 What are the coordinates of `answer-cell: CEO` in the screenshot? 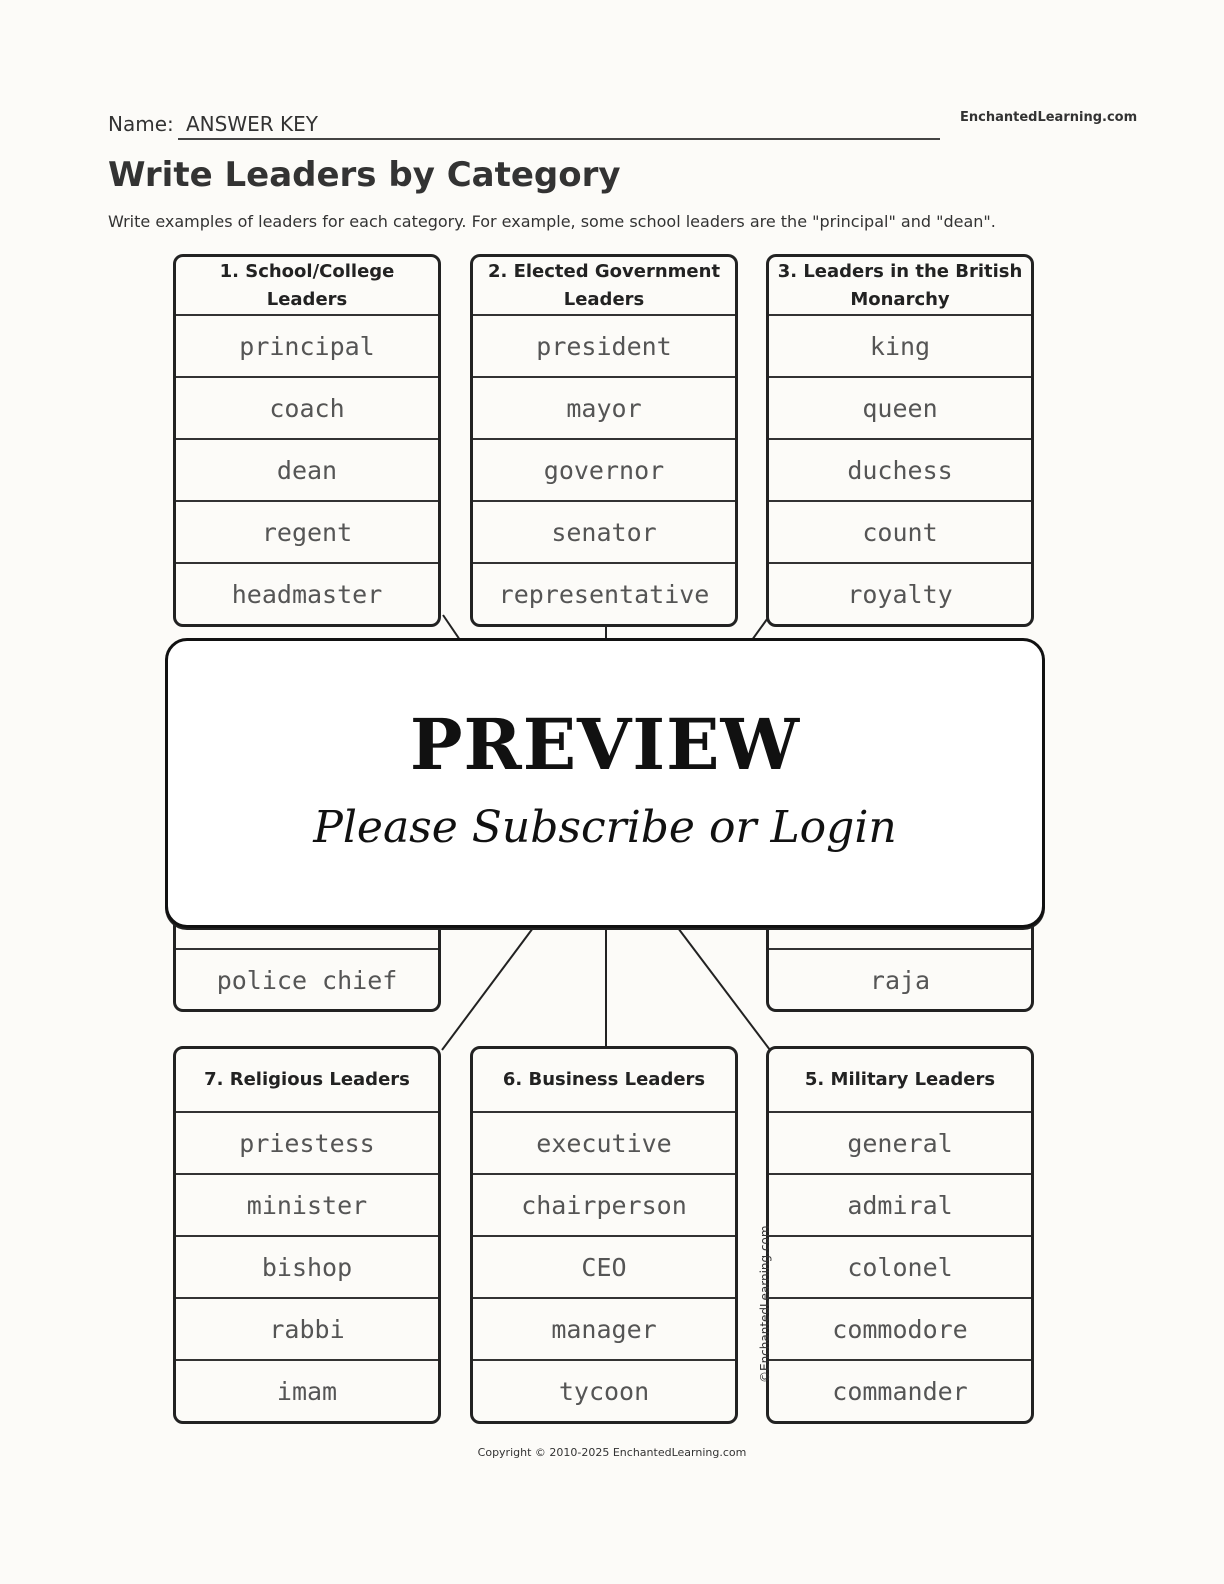 It's located at (604, 1268).